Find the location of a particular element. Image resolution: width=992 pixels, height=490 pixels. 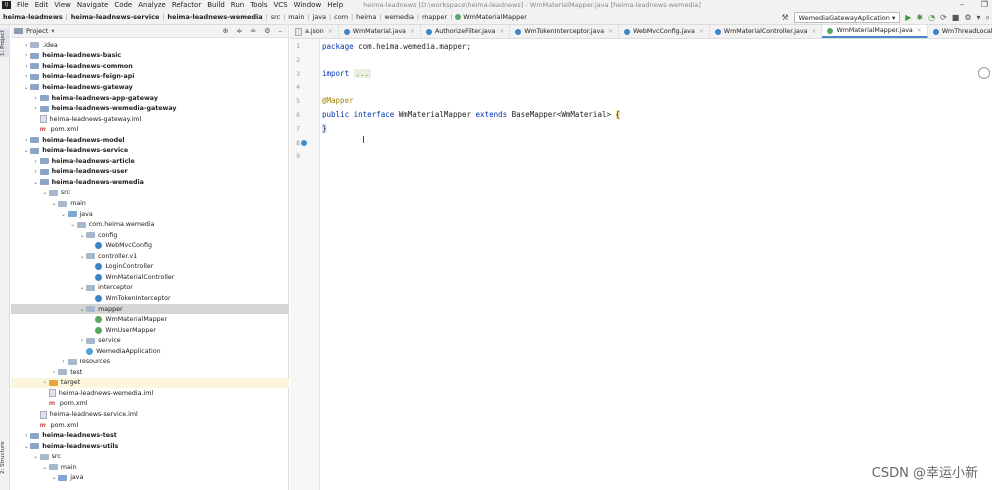

tree-item: WmMaterialMapper is located at coordinates (150, 319).